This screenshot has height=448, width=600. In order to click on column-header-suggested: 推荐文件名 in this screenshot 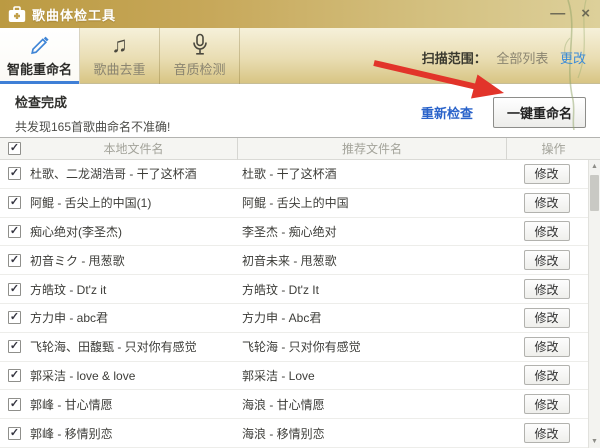, I will do `click(371, 149)`.